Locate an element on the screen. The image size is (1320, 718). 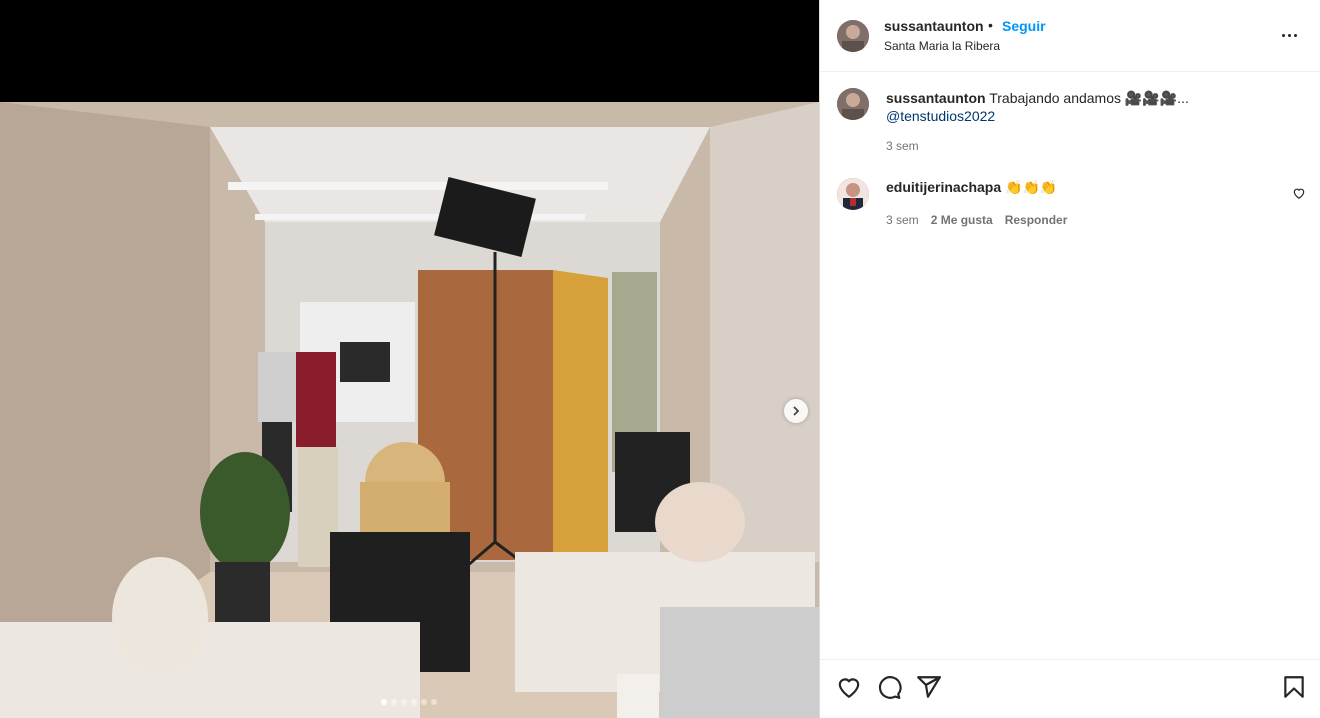
caption-username: sussantaunton is located at coordinates (936, 98).